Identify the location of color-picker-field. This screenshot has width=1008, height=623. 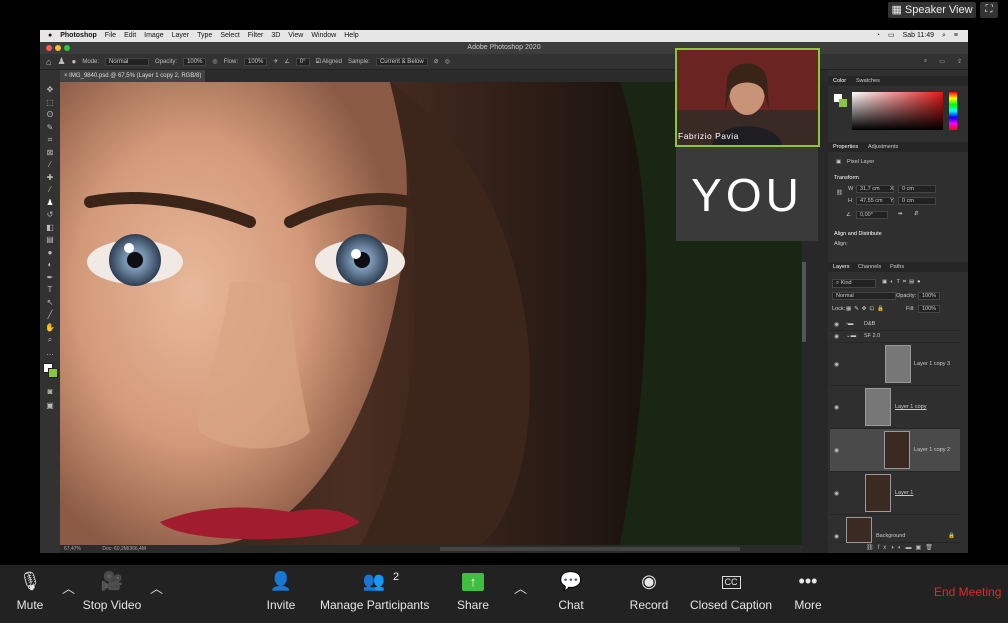
(897, 111).